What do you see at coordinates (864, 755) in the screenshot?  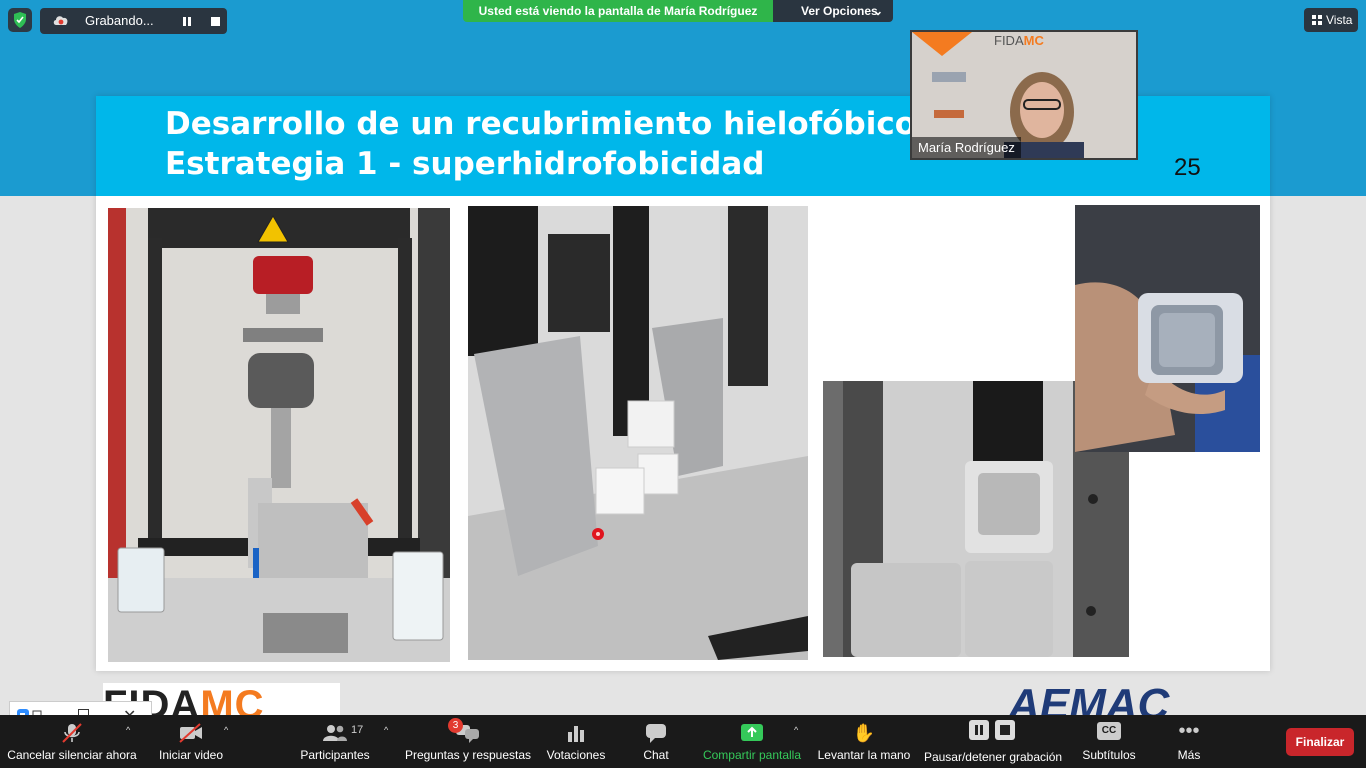 I see `raise-hand-label: Levantar la mano` at bounding box center [864, 755].